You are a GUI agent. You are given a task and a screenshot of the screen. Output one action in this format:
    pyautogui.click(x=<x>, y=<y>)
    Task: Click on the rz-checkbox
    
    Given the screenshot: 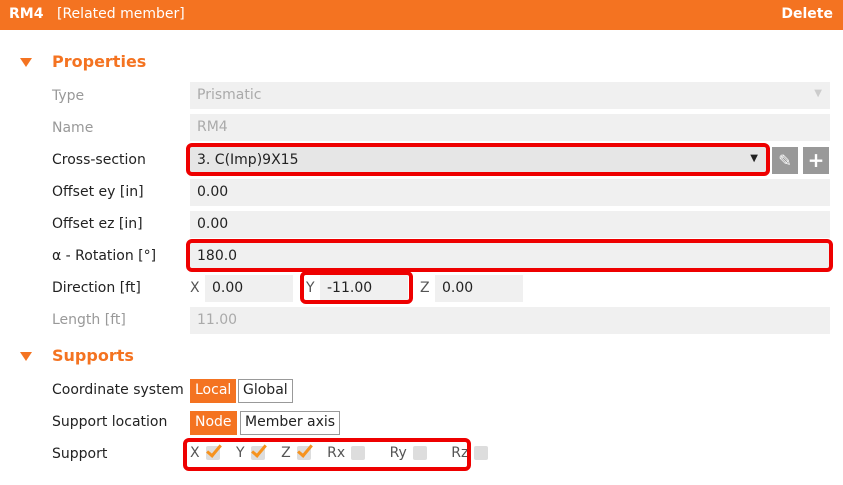 What is the action you would take?
    pyautogui.click(x=481, y=453)
    